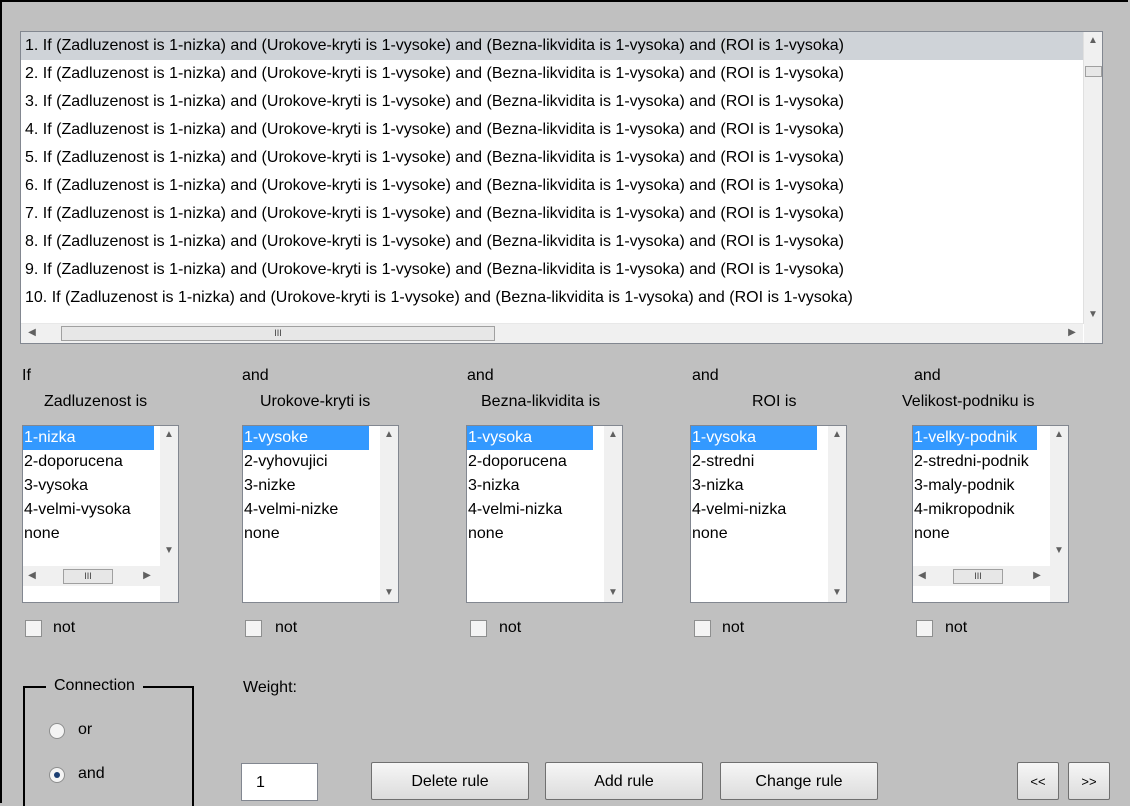 This screenshot has height=806, width=1130. I want to click on and-radio, so click(57, 775).